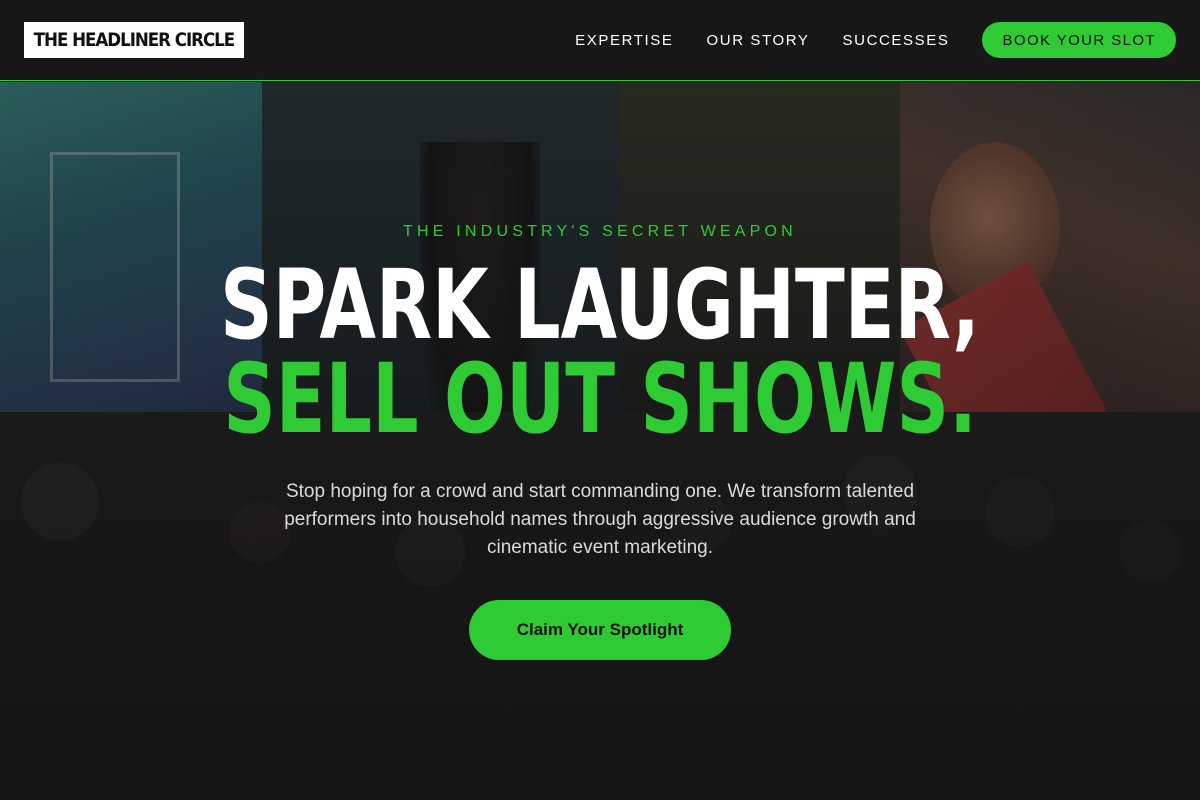 The image size is (1200, 800). I want to click on headline-line-2: SELL OUT SHOWS., so click(600, 399).